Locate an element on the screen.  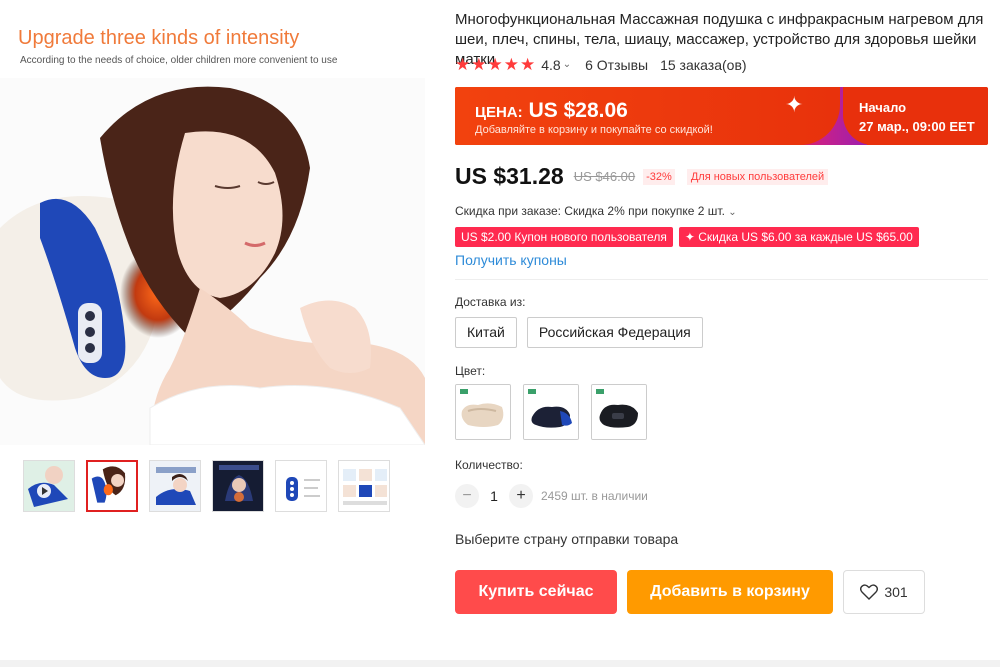
wishlist-count: 301 is located at coordinates (896, 592).